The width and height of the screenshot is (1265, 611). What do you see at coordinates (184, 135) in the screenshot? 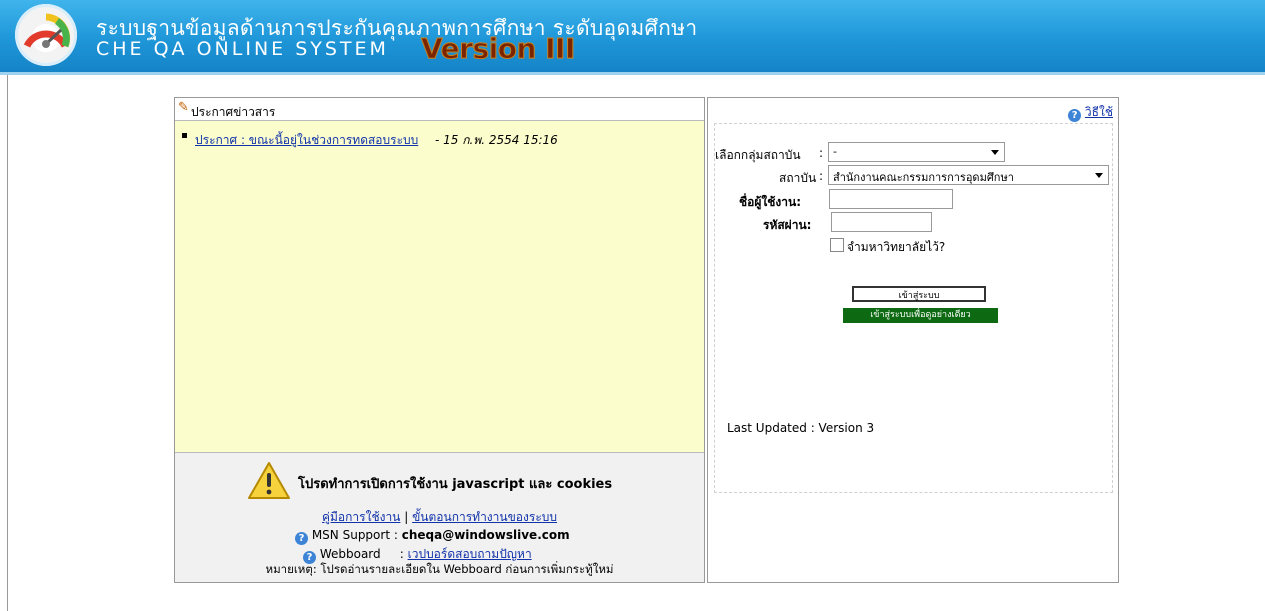
I see `bullet-icon` at bounding box center [184, 135].